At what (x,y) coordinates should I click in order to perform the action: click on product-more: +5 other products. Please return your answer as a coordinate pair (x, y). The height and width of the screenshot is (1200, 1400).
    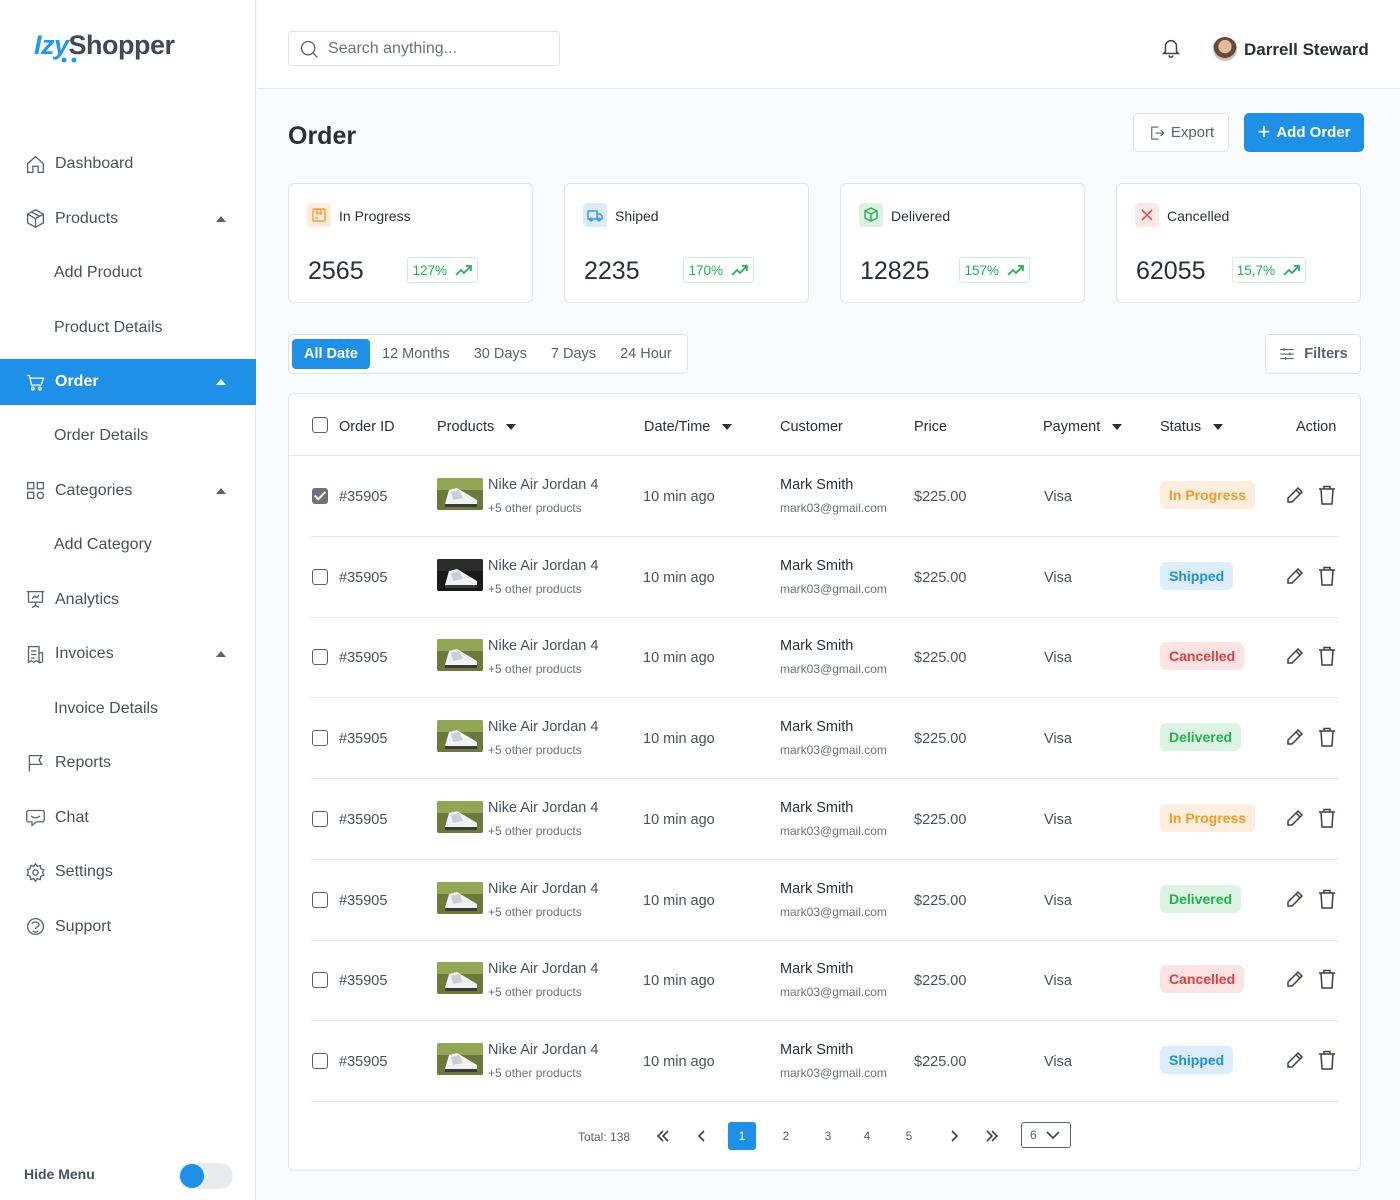
    Looking at the image, I should click on (535, 750).